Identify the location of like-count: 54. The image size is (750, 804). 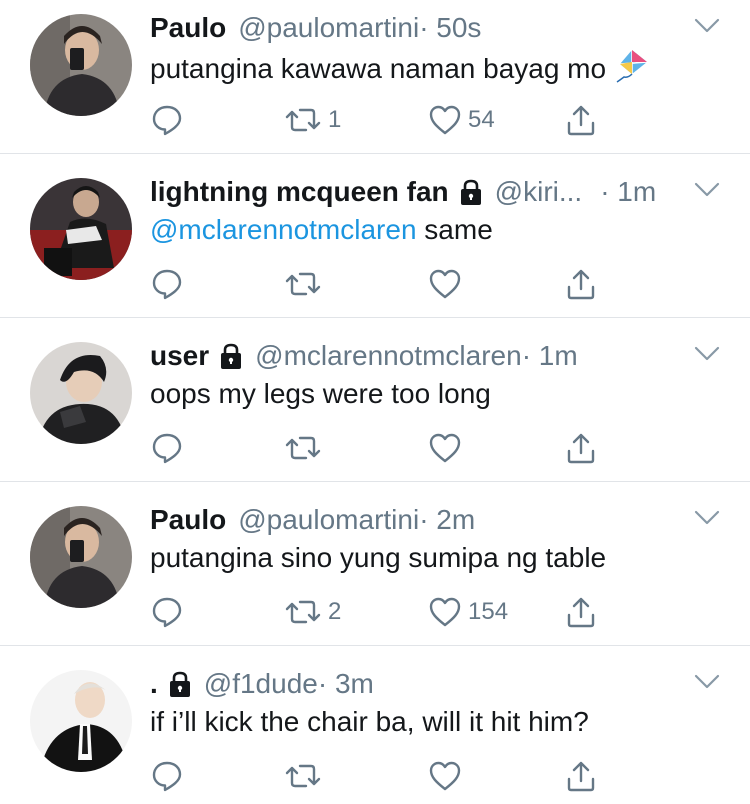
(481, 119).